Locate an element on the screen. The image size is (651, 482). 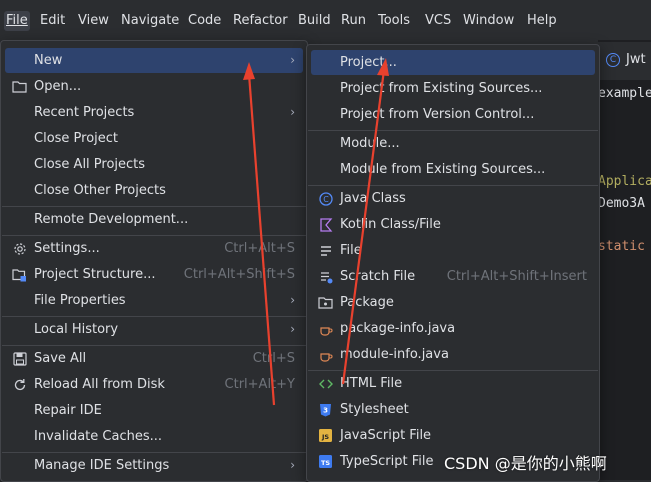
menu-help: Help is located at coordinates (542, 21).